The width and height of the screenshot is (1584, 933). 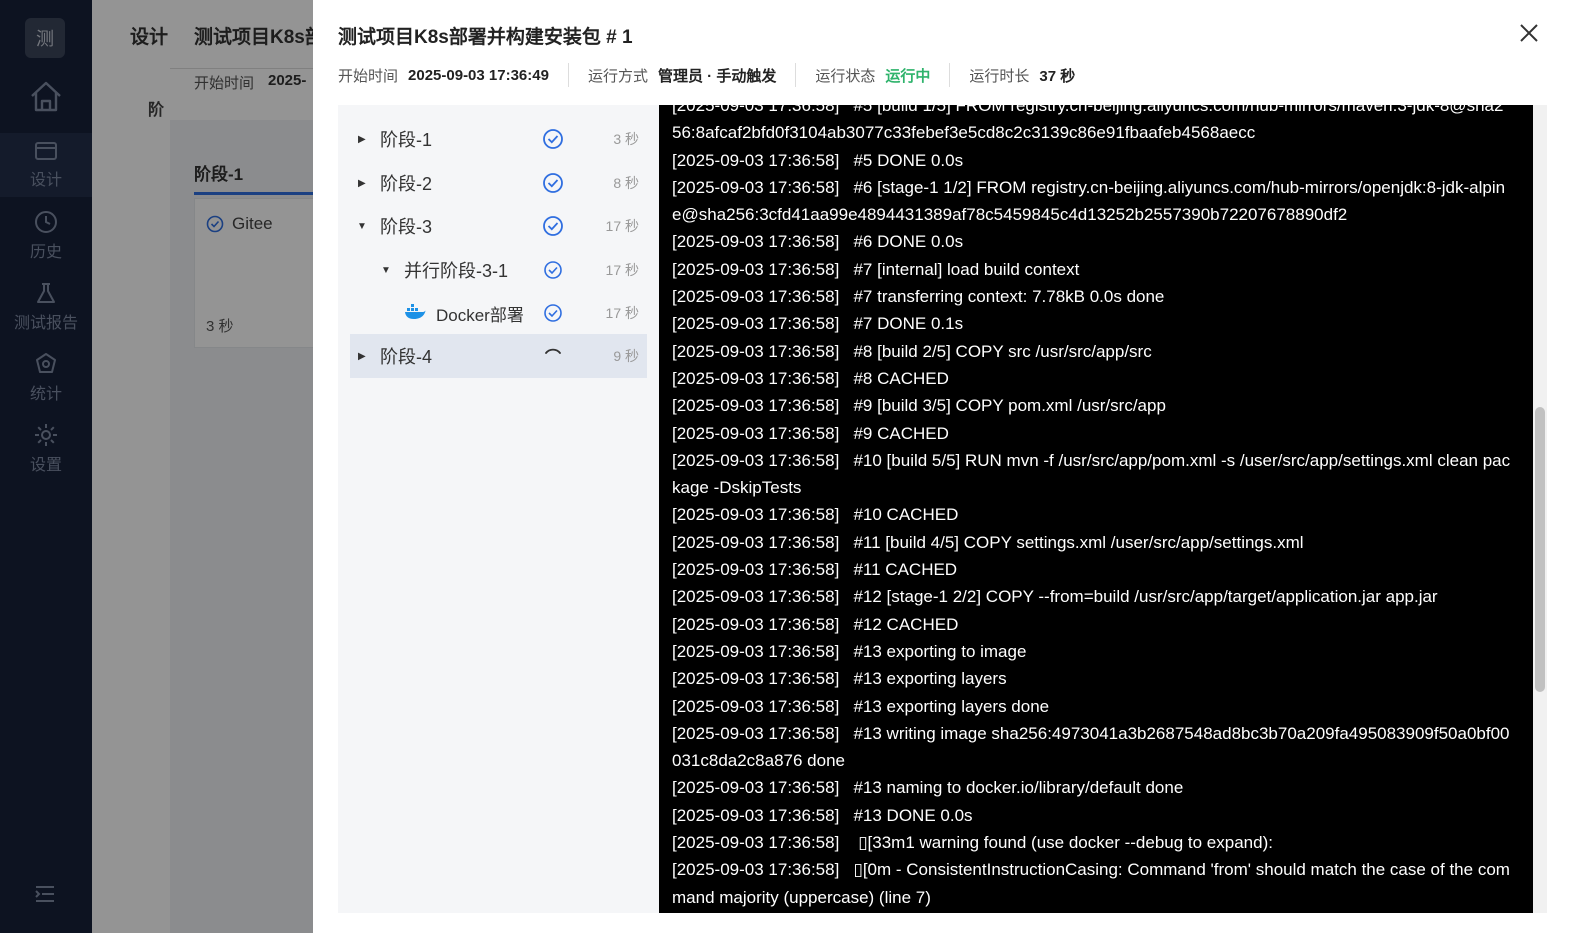 What do you see at coordinates (818, 242) in the screenshot?
I see `log-line: [2025-09-03 17:36:58] #6 DONE 0.0s` at bounding box center [818, 242].